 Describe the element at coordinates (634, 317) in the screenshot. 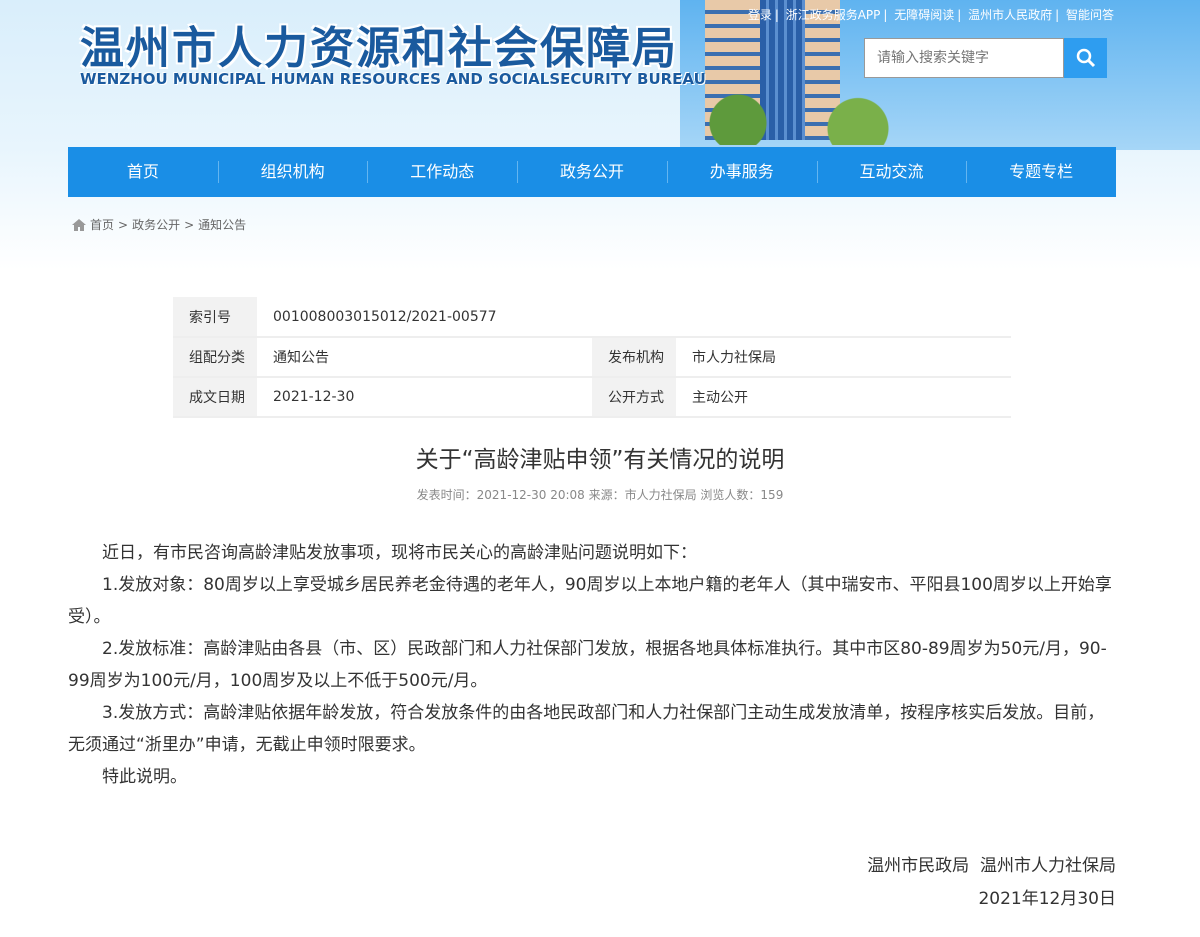

I see `index-value: 001008003015012/2021-00577` at that location.